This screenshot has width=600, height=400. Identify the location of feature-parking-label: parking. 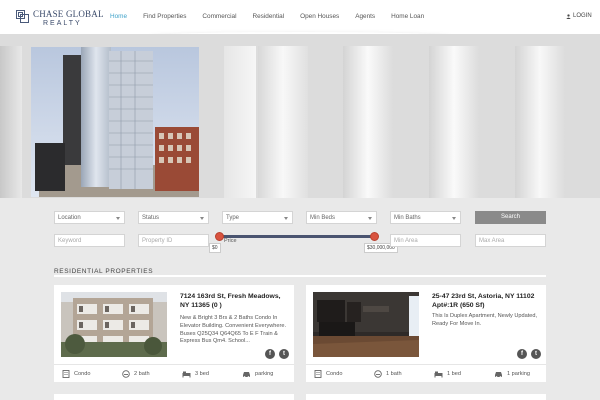
(264, 373).